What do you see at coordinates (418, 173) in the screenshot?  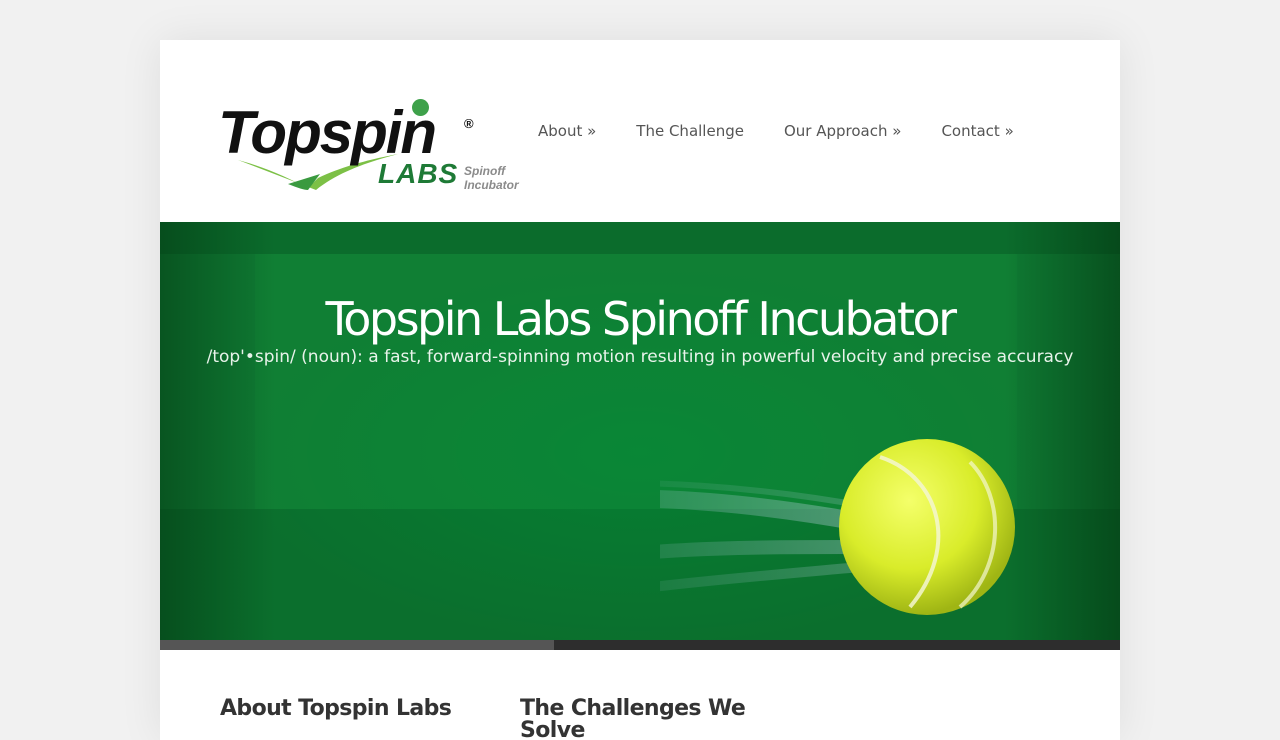 I see `logo-labs: LABS` at bounding box center [418, 173].